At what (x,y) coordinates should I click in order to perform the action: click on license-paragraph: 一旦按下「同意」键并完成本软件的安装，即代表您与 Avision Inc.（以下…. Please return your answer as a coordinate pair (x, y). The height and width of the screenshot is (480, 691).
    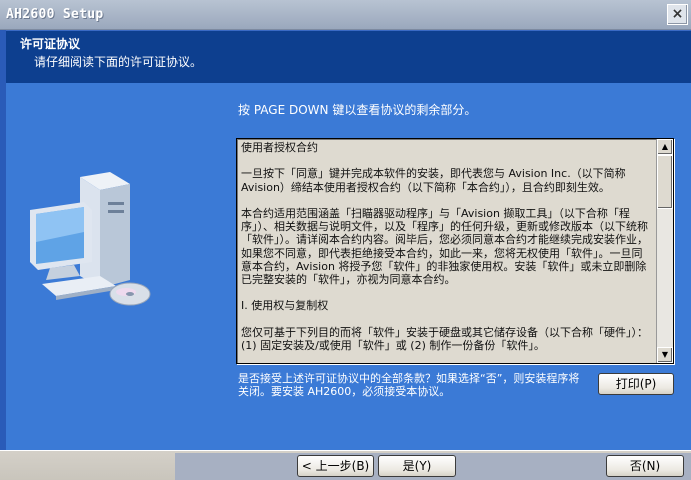
    Looking at the image, I should click on (433, 180).